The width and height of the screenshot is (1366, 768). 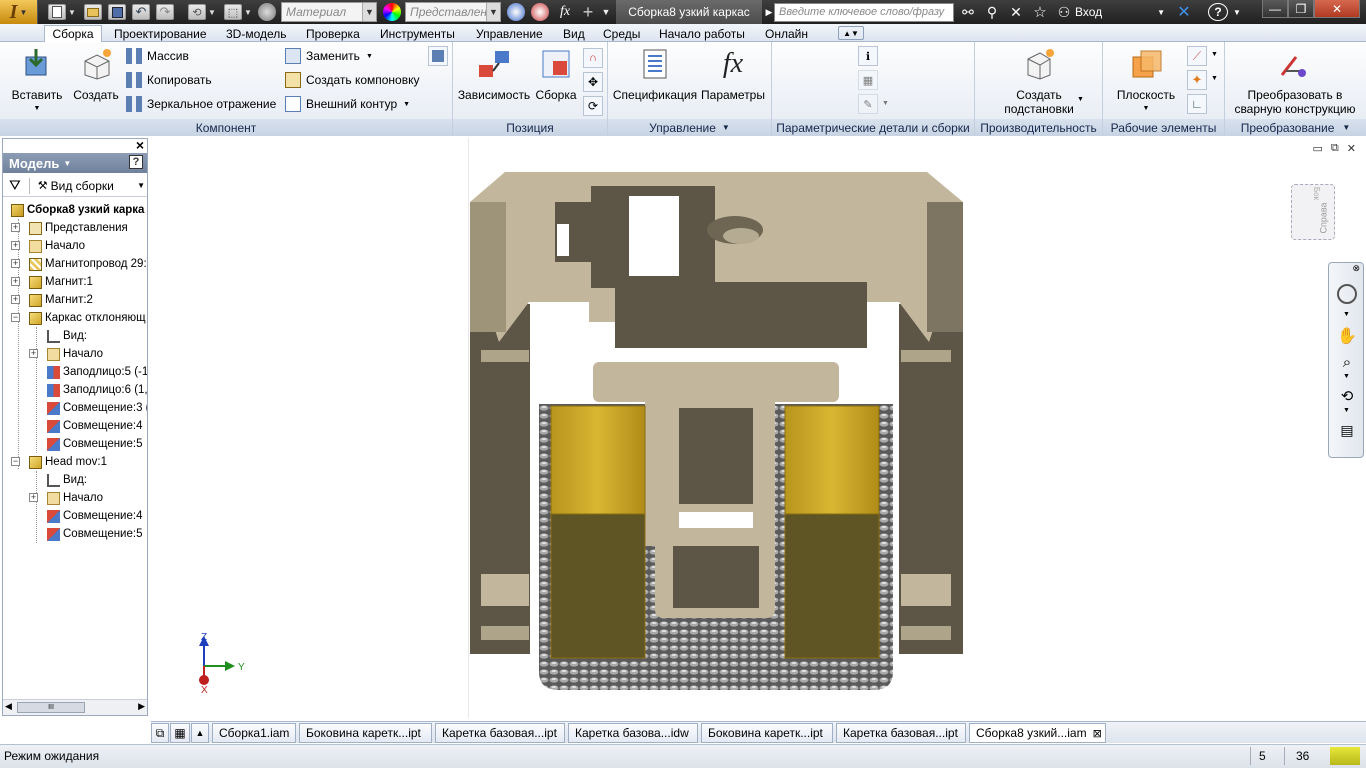 I want to click on arrange-windows-button: ▦, so click(x=180, y=733).